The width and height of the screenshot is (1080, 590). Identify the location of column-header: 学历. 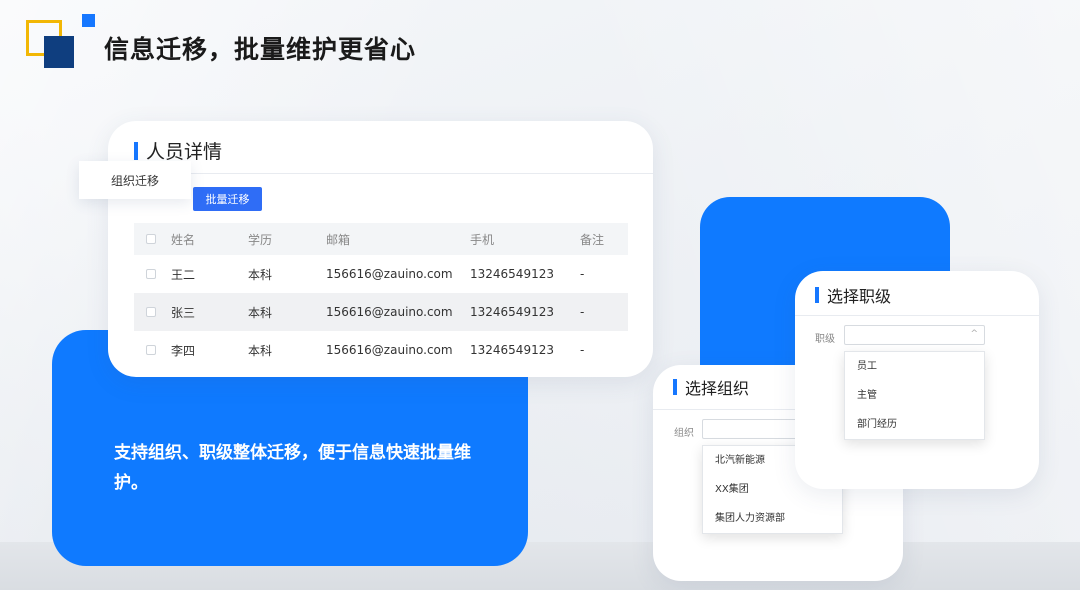
(260, 239).